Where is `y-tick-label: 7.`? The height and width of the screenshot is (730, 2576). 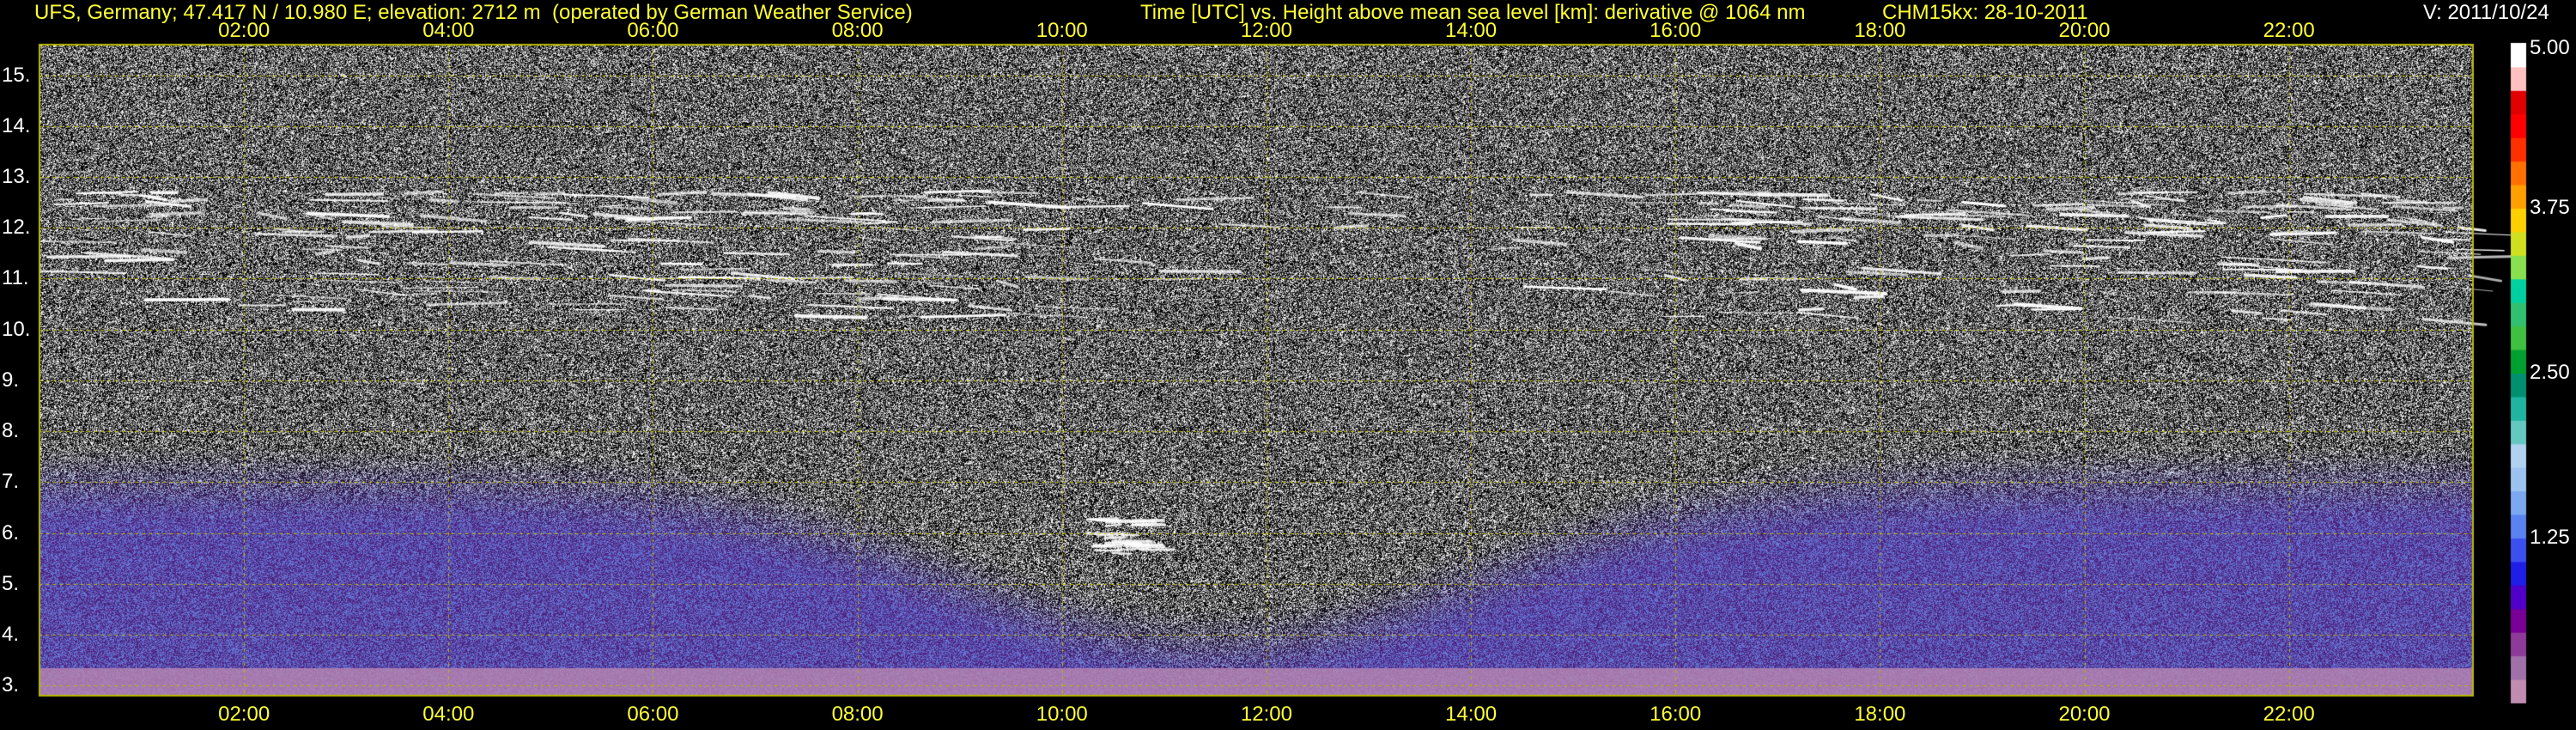 y-tick-label: 7. is located at coordinates (11, 482).